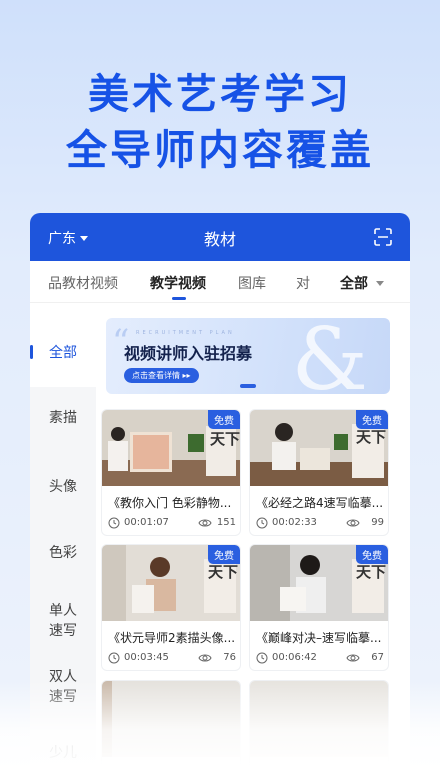 The height and width of the screenshot is (770, 440). What do you see at coordinates (83, 283) in the screenshot?
I see `tab-textbook-video: 品教材视频` at bounding box center [83, 283].